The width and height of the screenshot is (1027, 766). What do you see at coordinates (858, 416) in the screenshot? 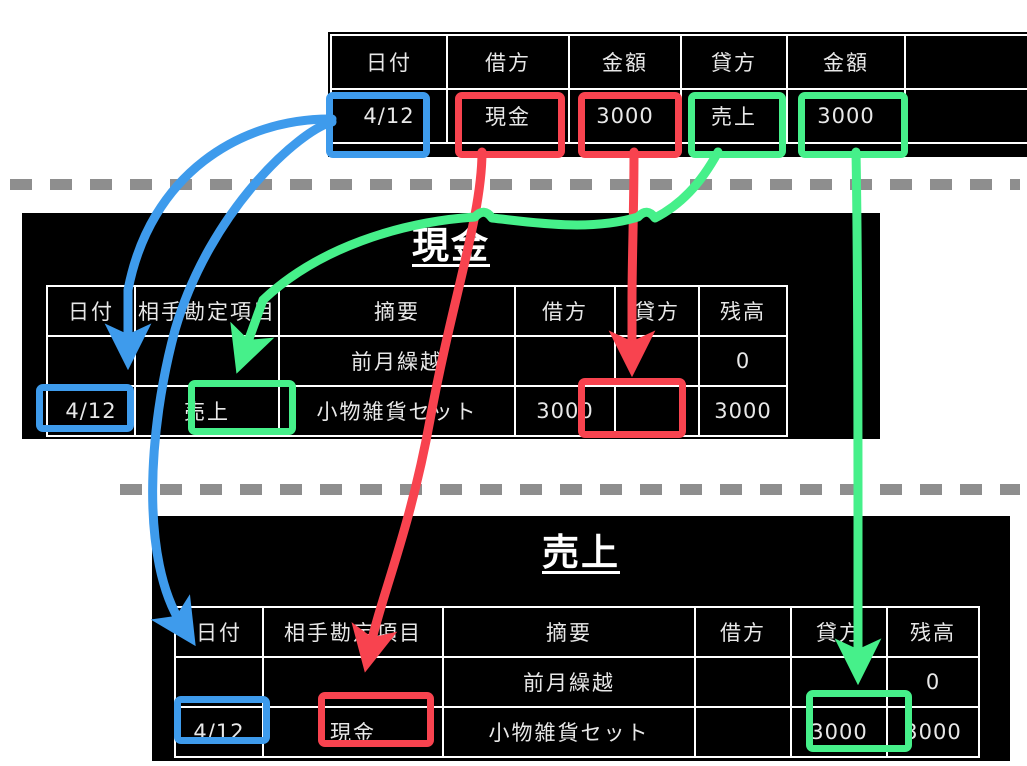
I see `arrow-credit-amt-to-sales-credit` at bounding box center [858, 416].